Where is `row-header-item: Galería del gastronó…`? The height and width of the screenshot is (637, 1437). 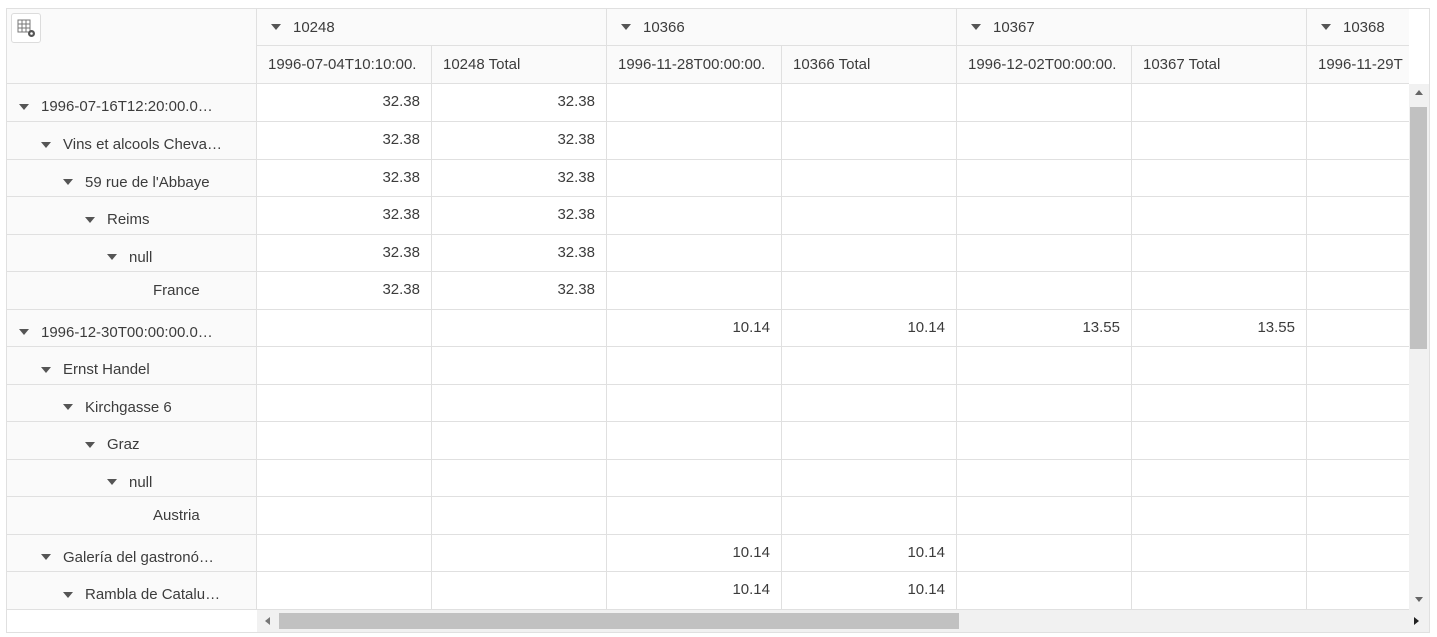
row-header-item: Galería del gastronó… is located at coordinates (132, 553).